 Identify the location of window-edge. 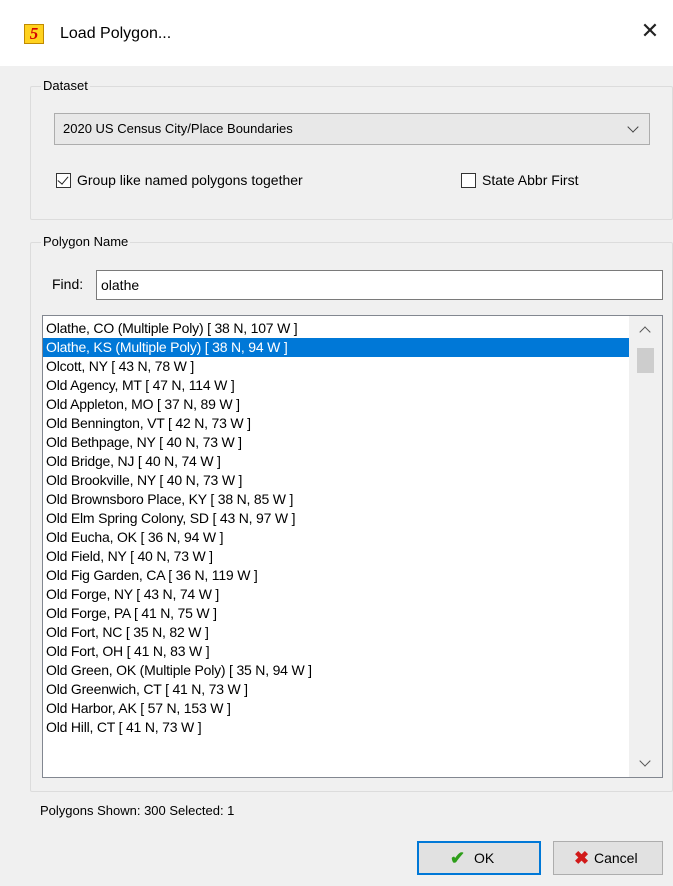
(5, 870).